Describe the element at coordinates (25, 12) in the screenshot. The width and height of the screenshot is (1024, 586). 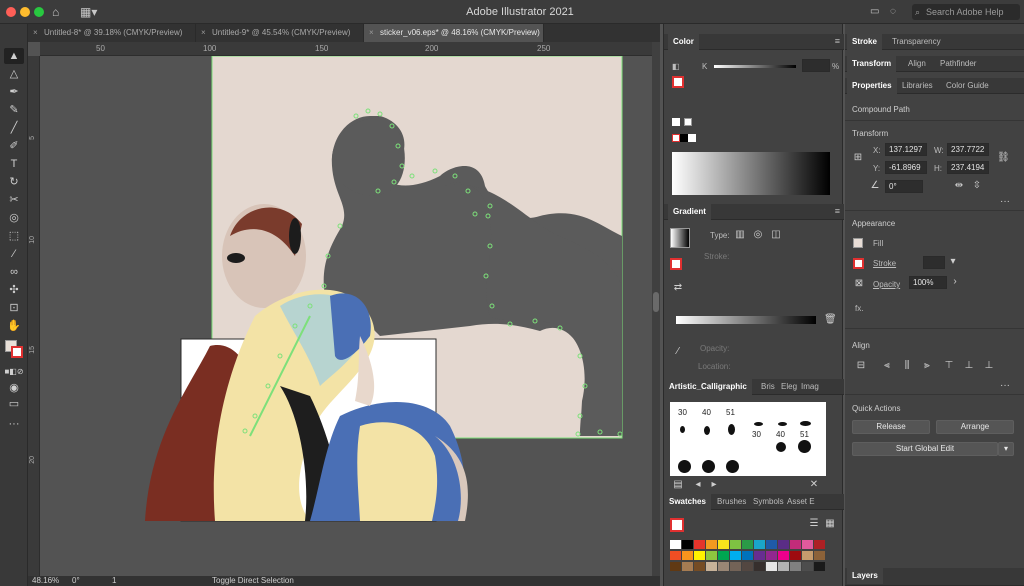
I see `minimize-window-button` at that location.